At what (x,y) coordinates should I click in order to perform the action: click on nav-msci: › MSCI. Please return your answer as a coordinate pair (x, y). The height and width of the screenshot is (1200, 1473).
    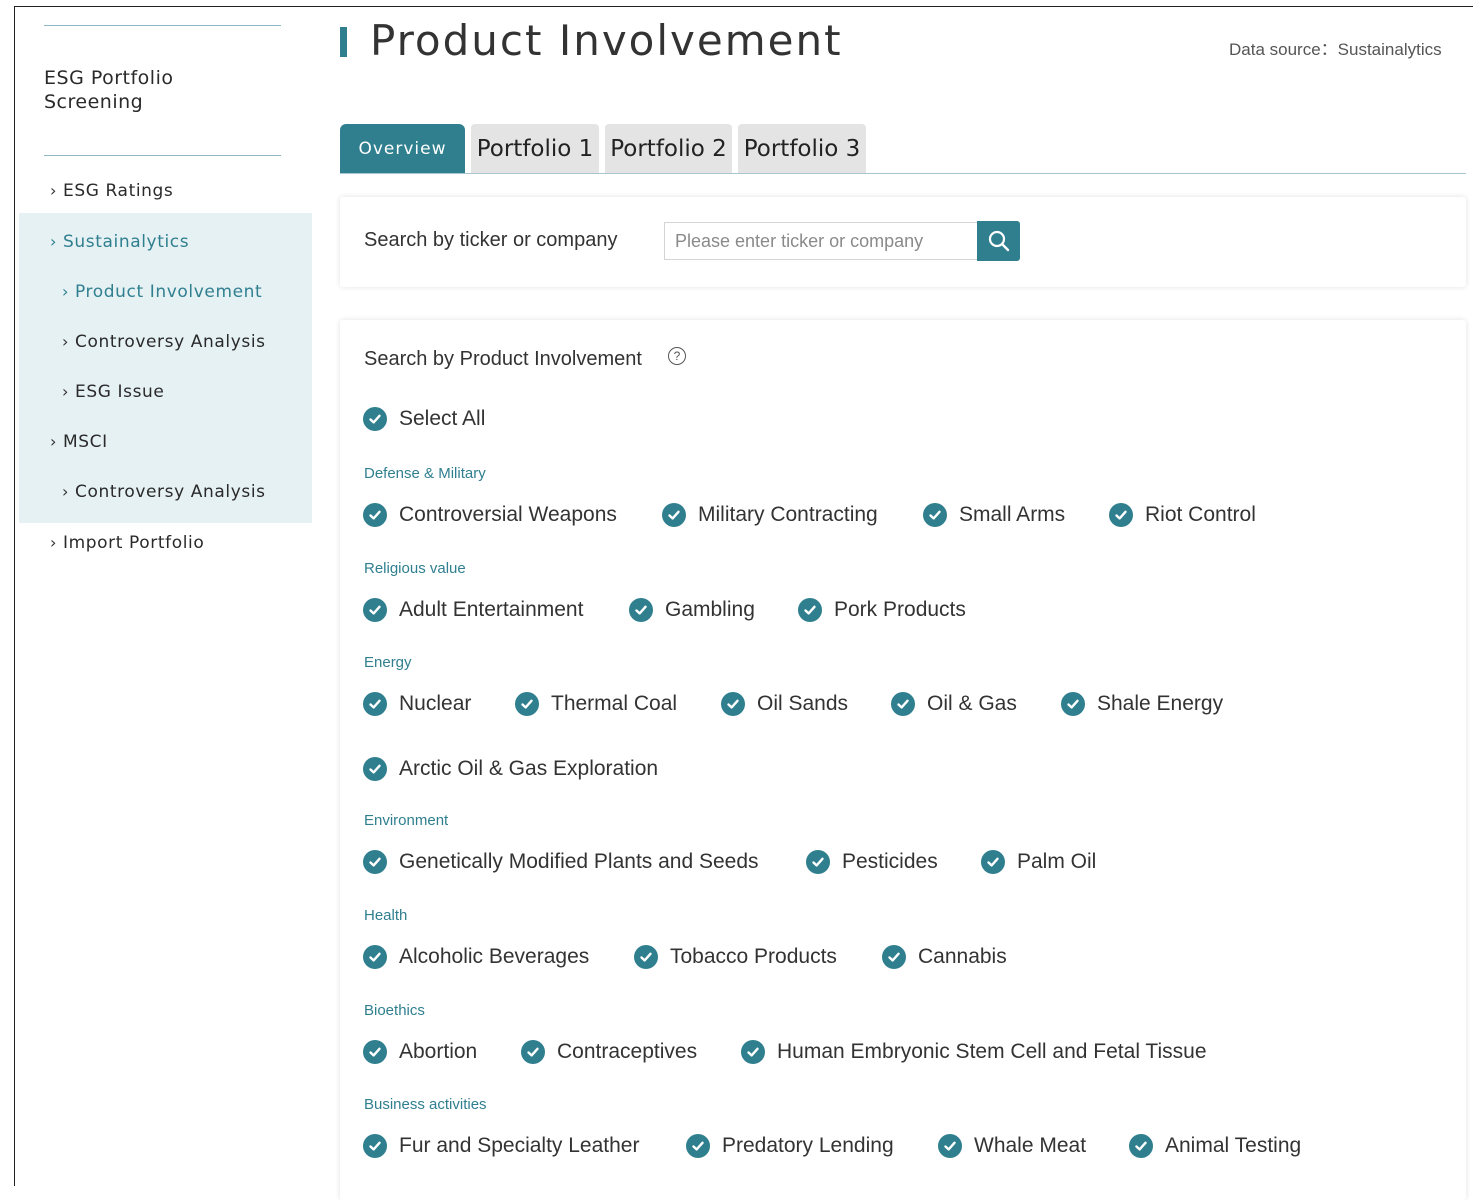
    Looking at the image, I should click on (79, 442).